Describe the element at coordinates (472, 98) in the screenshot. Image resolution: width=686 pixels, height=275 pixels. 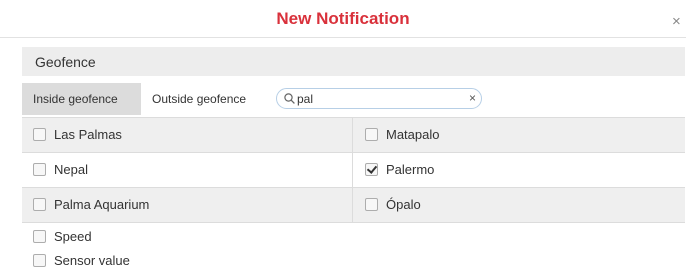
I see `clear-search-icon: ×` at that location.